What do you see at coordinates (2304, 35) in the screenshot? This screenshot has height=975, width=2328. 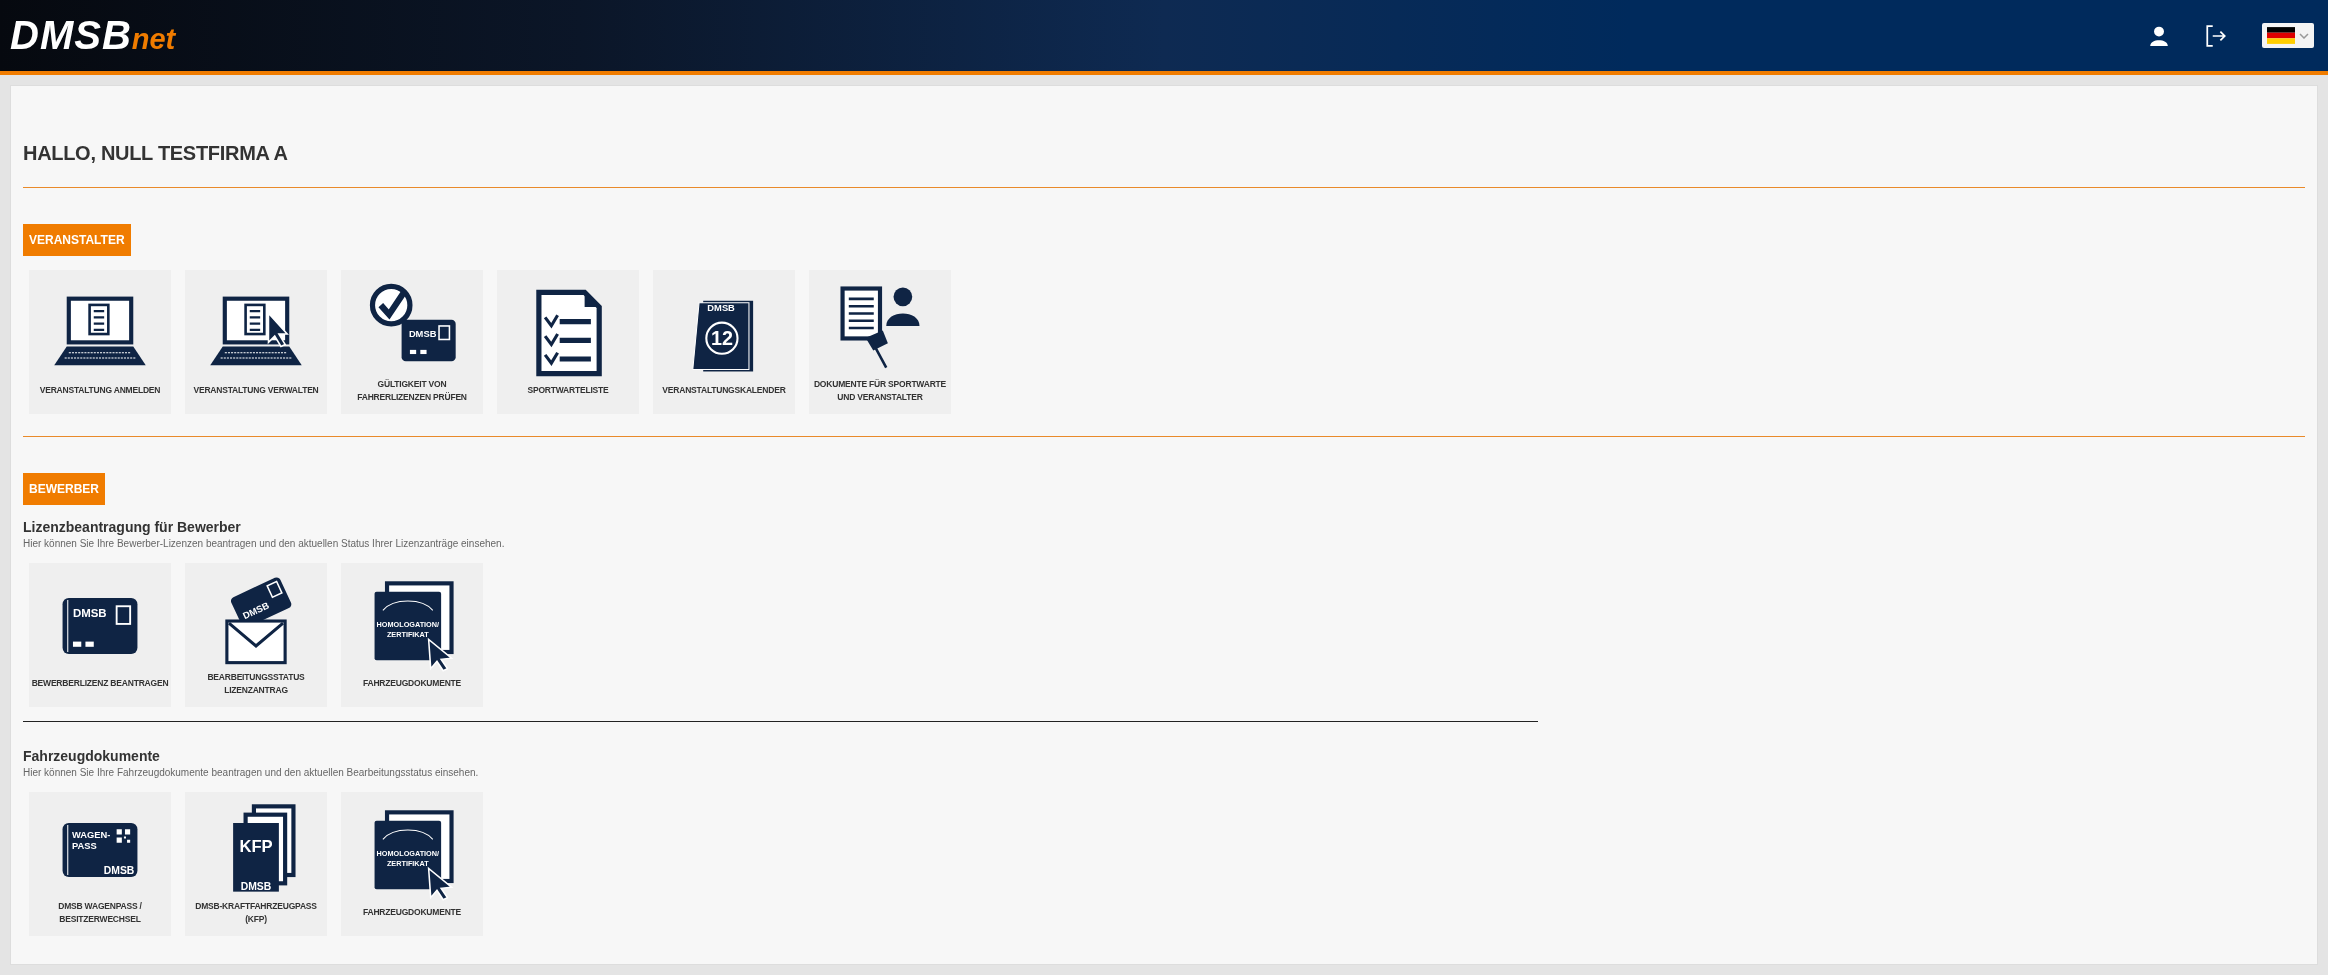 I see `caret-icon` at bounding box center [2304, 35].